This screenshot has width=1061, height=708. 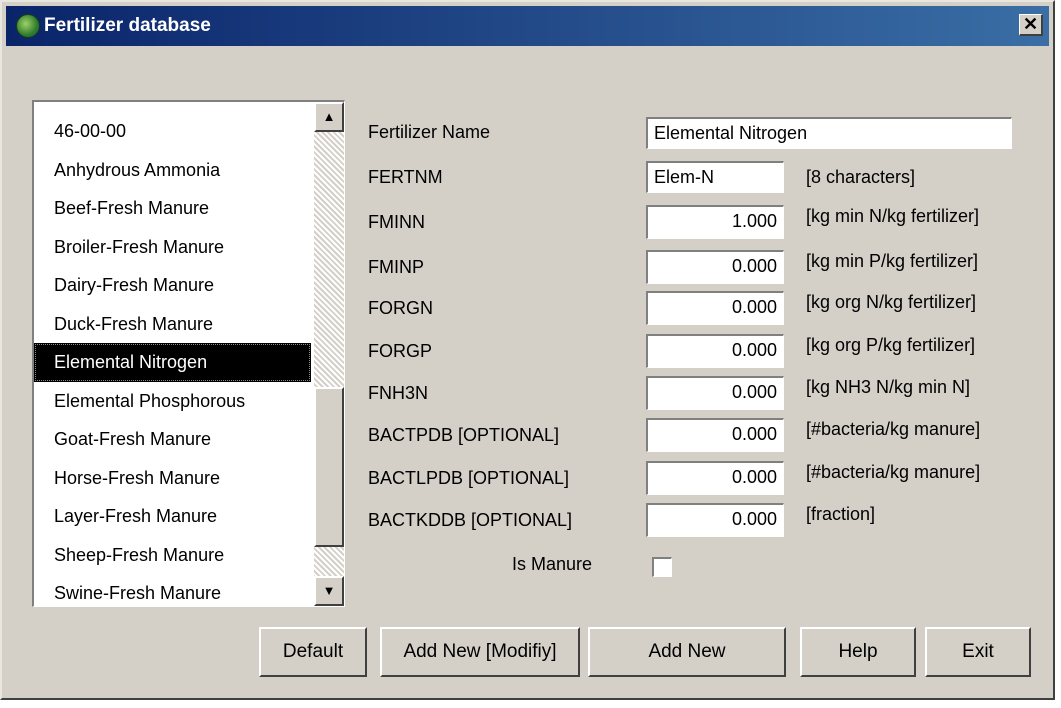 I want to click on forgp-field: 0.000, so click(x=715, y=351).